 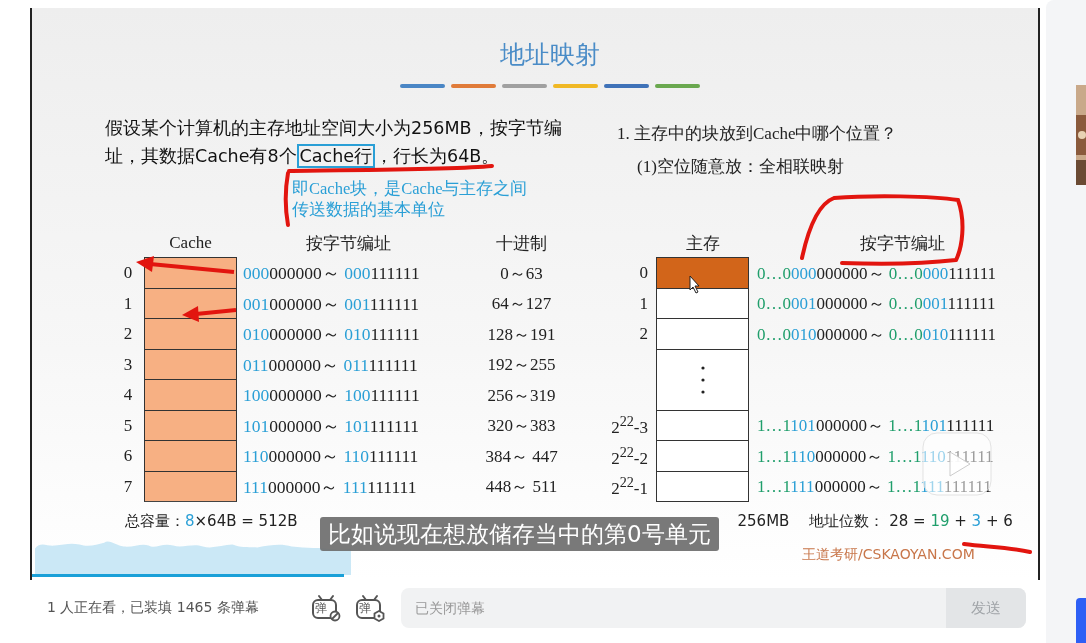 I want to click on slide-title: 地址映射, so click(x=550, y=55).